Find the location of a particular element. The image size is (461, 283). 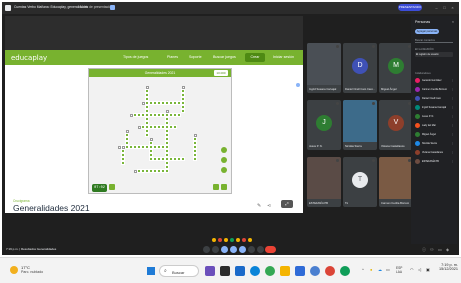

participant-tile: Nicolás Sierra is located at coordinates (360, 125).